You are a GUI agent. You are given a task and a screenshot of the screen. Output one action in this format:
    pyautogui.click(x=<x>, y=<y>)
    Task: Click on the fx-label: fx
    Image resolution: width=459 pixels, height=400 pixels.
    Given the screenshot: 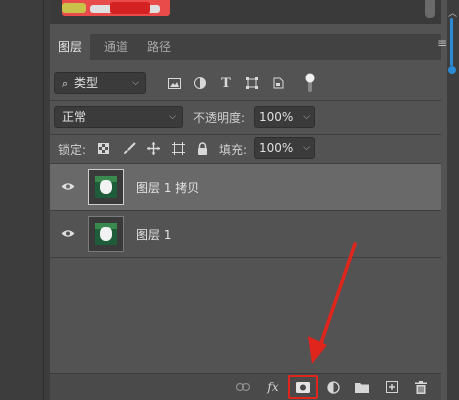 What is the action you would take?
    pyautogui.click(x=273, y=387)
    